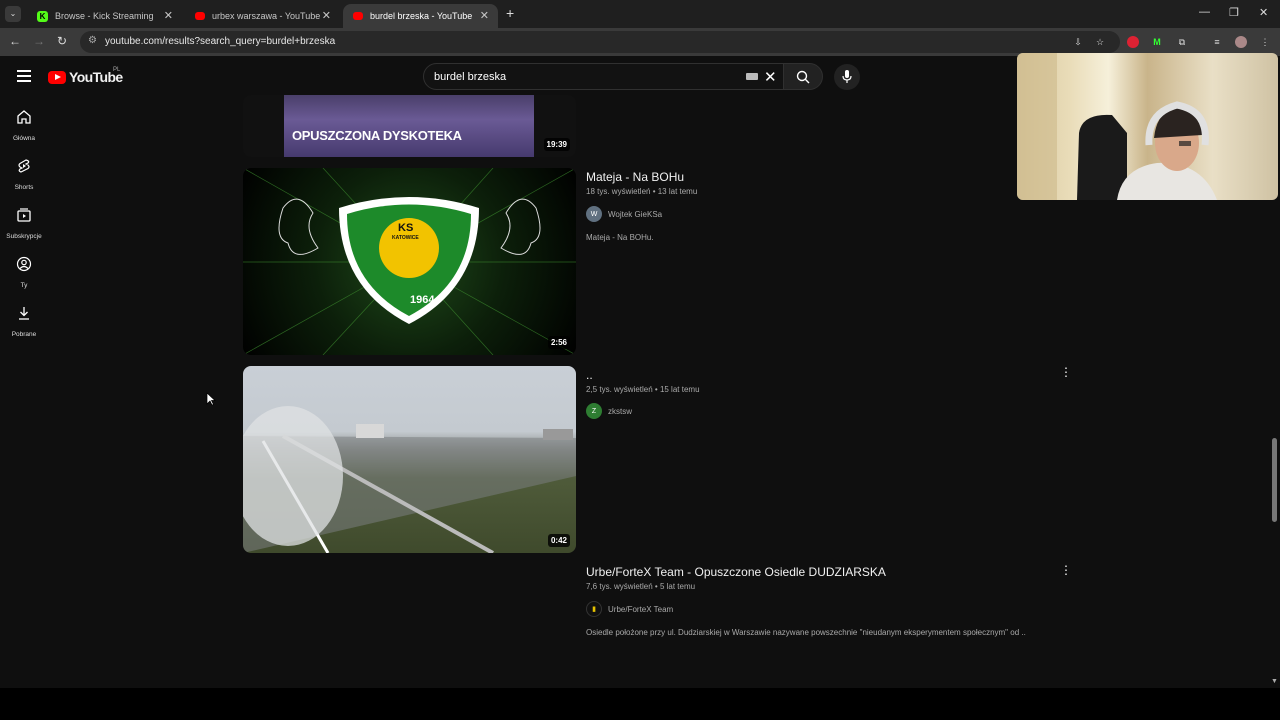 The height and width of the screenshot is (720, 1280). I want to click on bookmark-star-icon: ☆, so click(1100, 42).